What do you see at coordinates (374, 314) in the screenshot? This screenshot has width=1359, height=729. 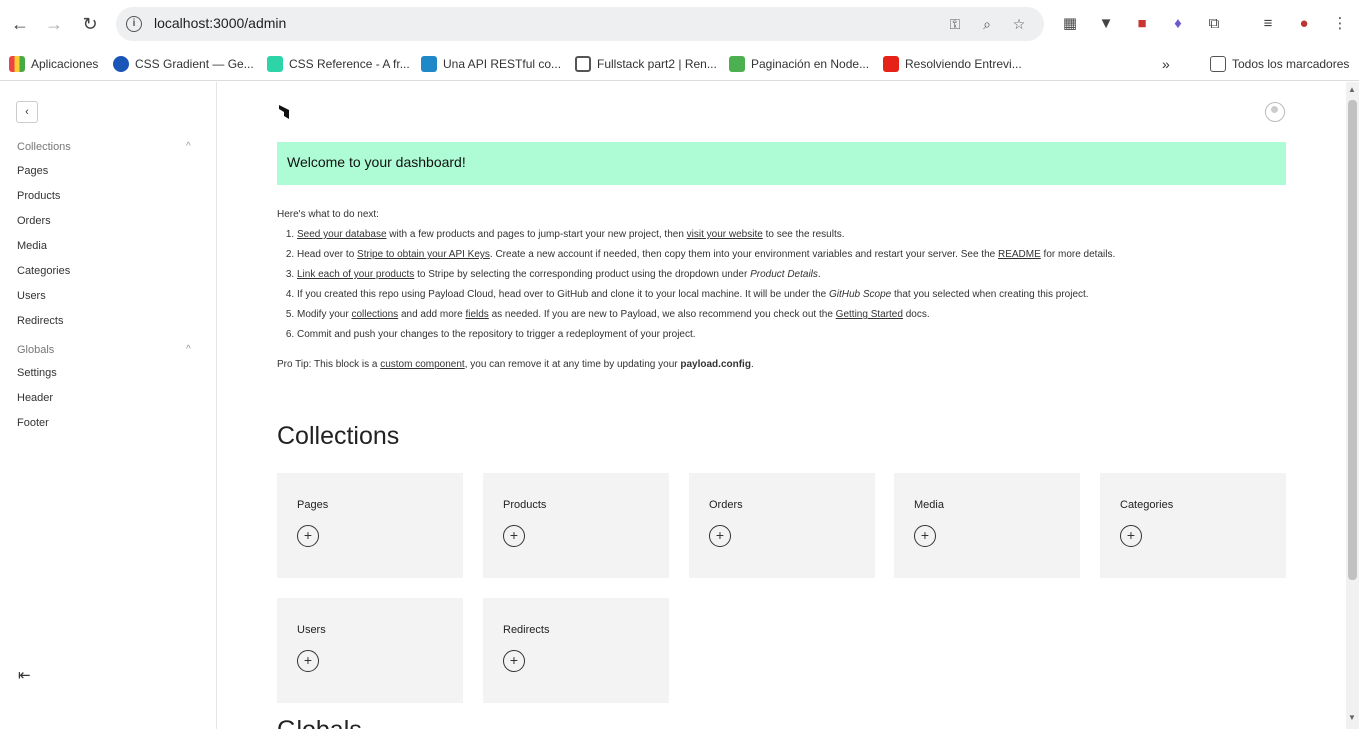 I see `collections-docs-link: collections` at bounding box center [374, 314].